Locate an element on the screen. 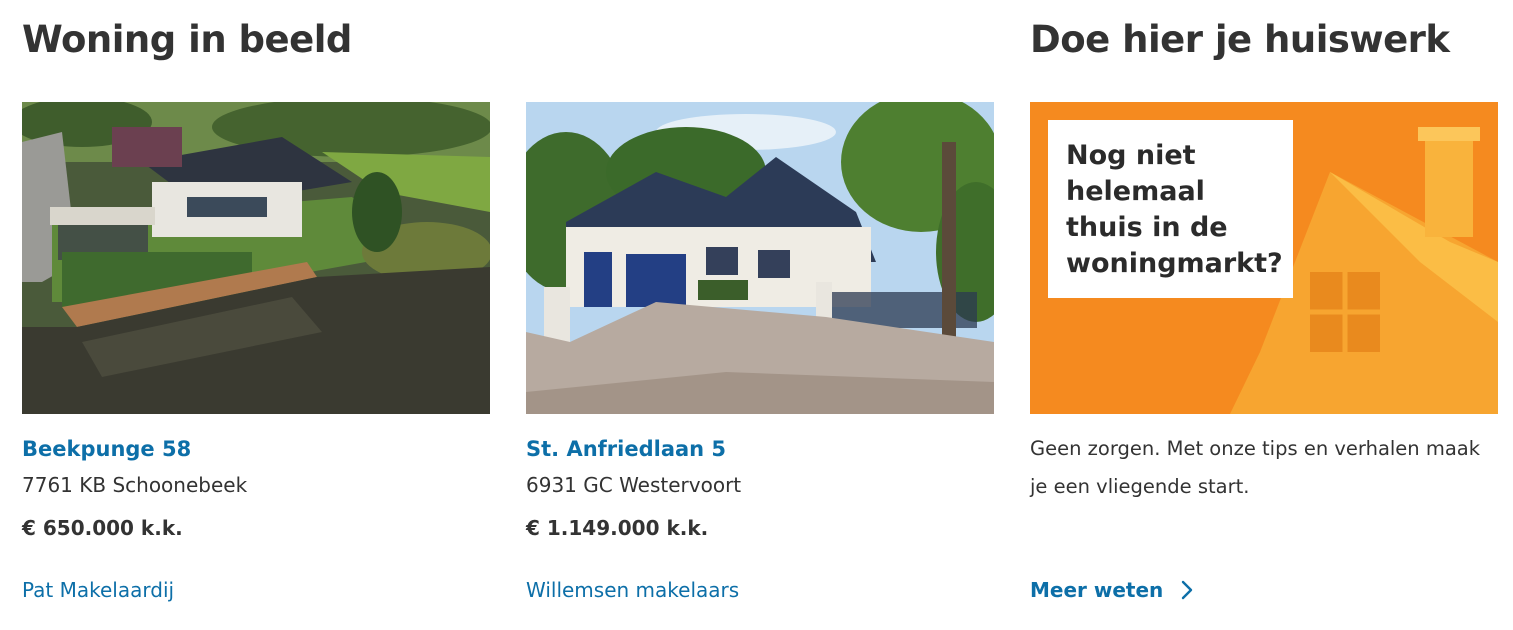 The image size is (1513, 630). listing-price-2: € 1.149.000 k.k. is located at coordinates (617, 528).